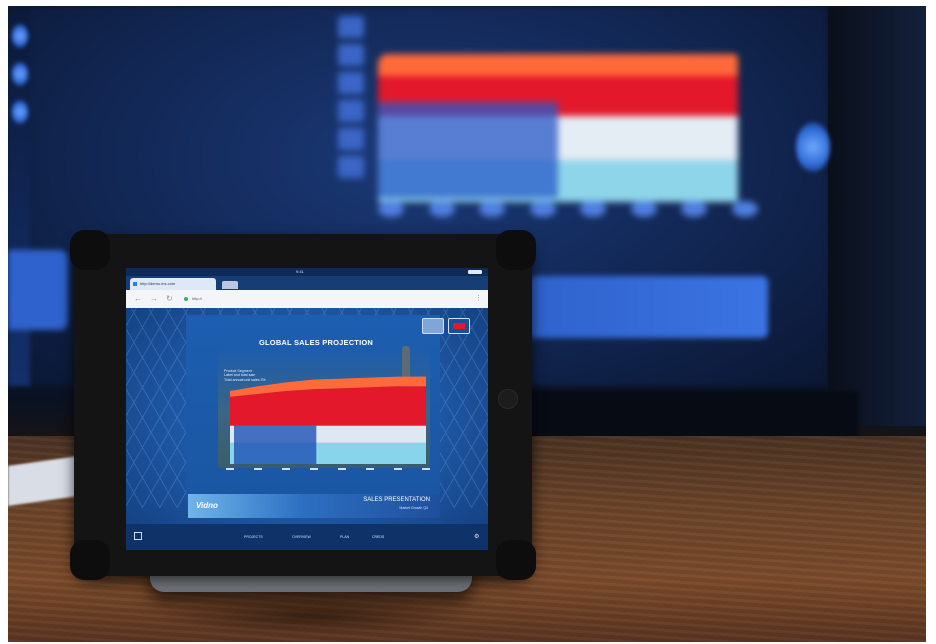  Describe the element at coordinates (476, 536) in the screenshot. I see `settings-icon: ⚙` at that location.